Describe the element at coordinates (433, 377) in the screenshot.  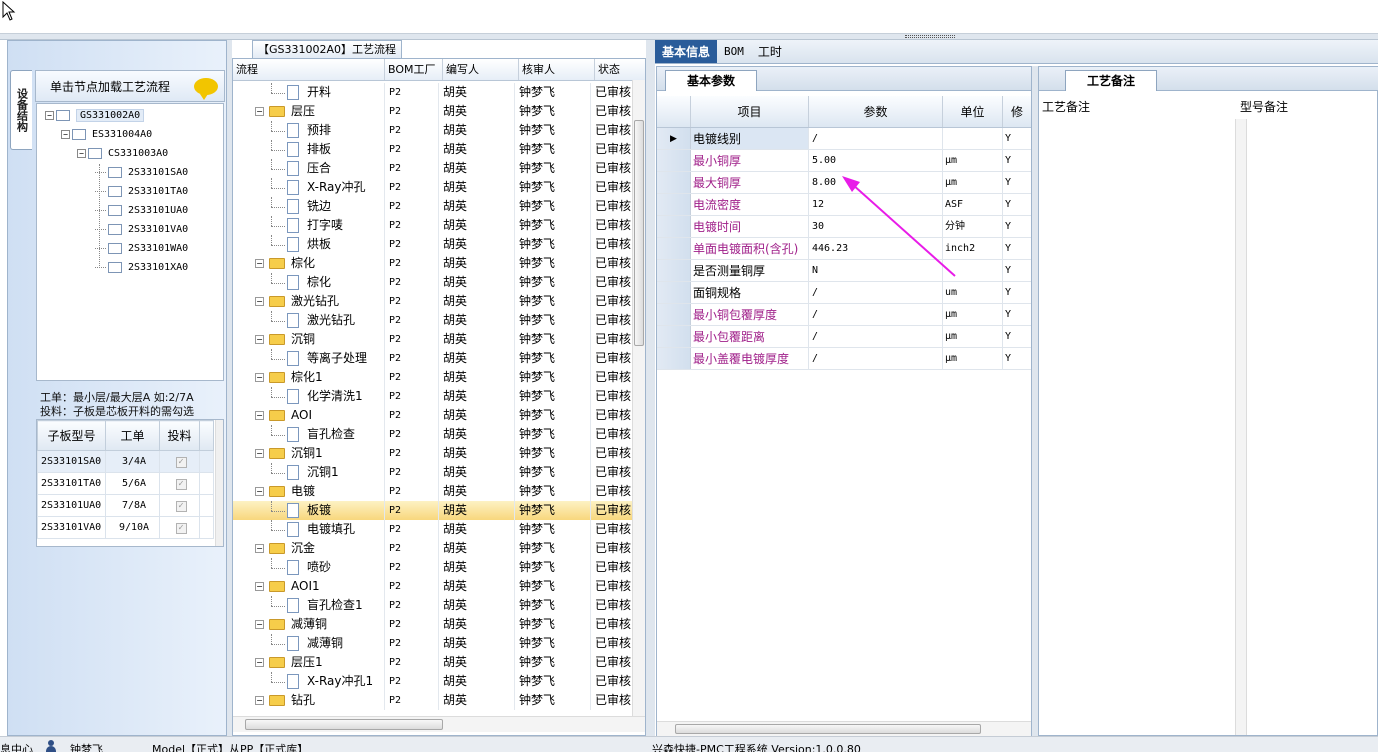
I see `table-row: − 棕化1 P2 胡英 钟梦飞 已审核` at that location.